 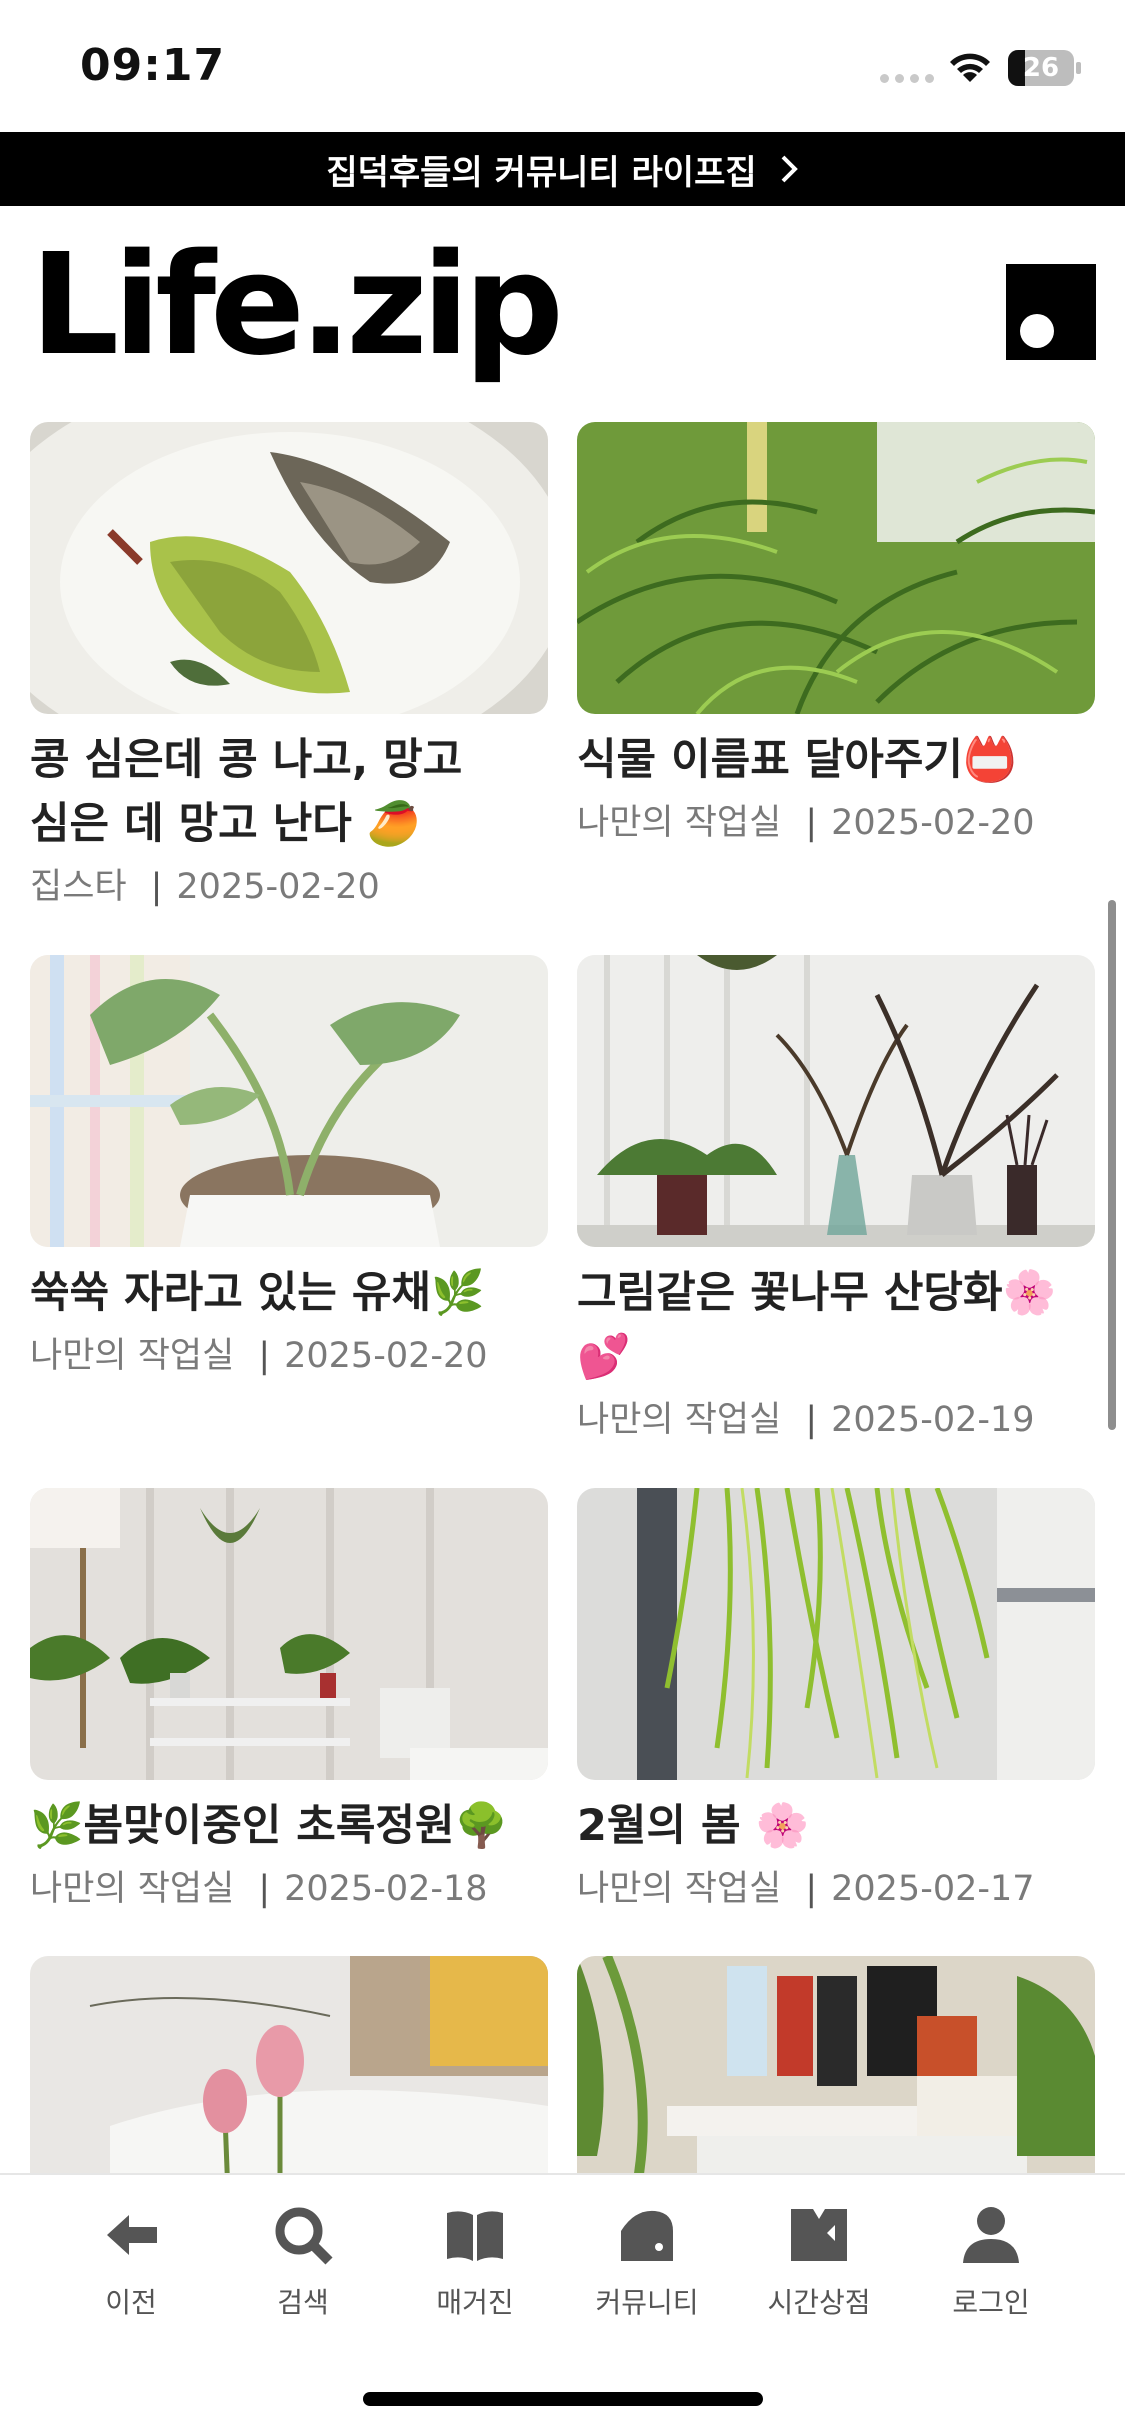 I want to click on nav-item-magazine: 매거진, so click(x=475, y=2262).